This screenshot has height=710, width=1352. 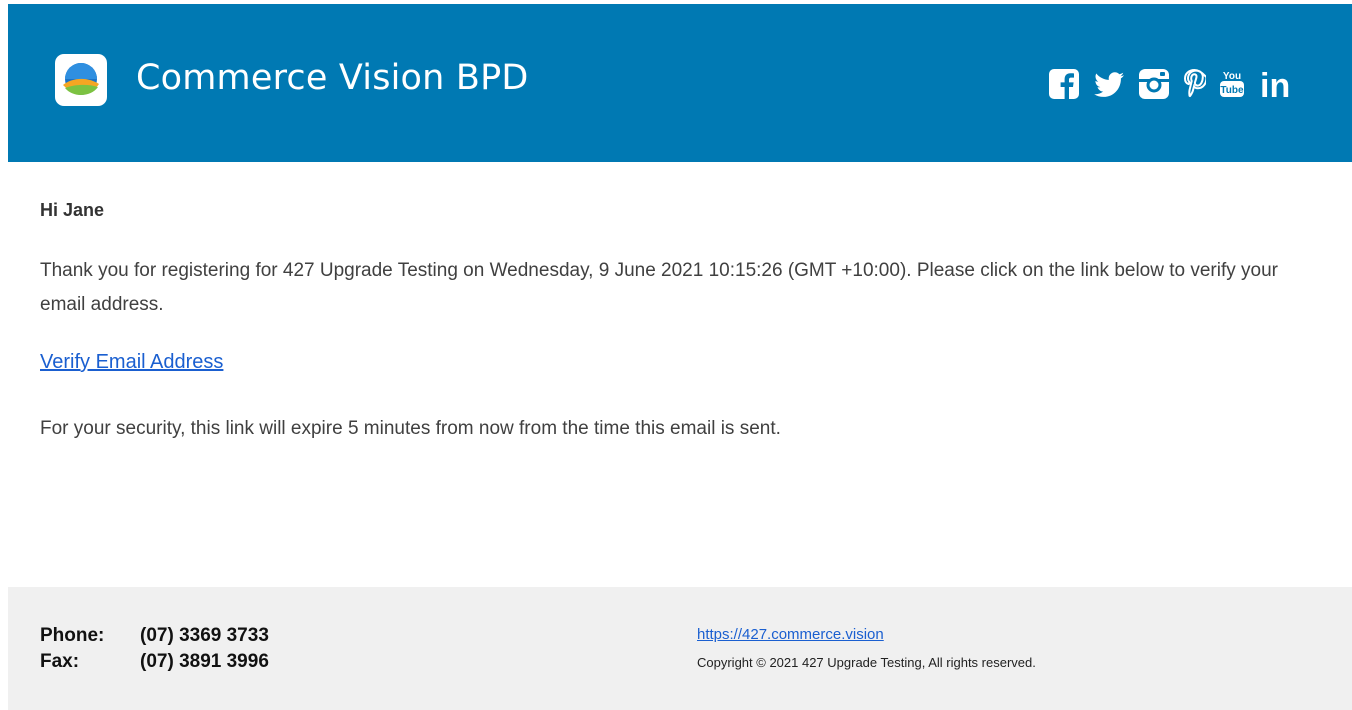 I want to click on social-links: You Tube in, so click(x=1171, y=84).